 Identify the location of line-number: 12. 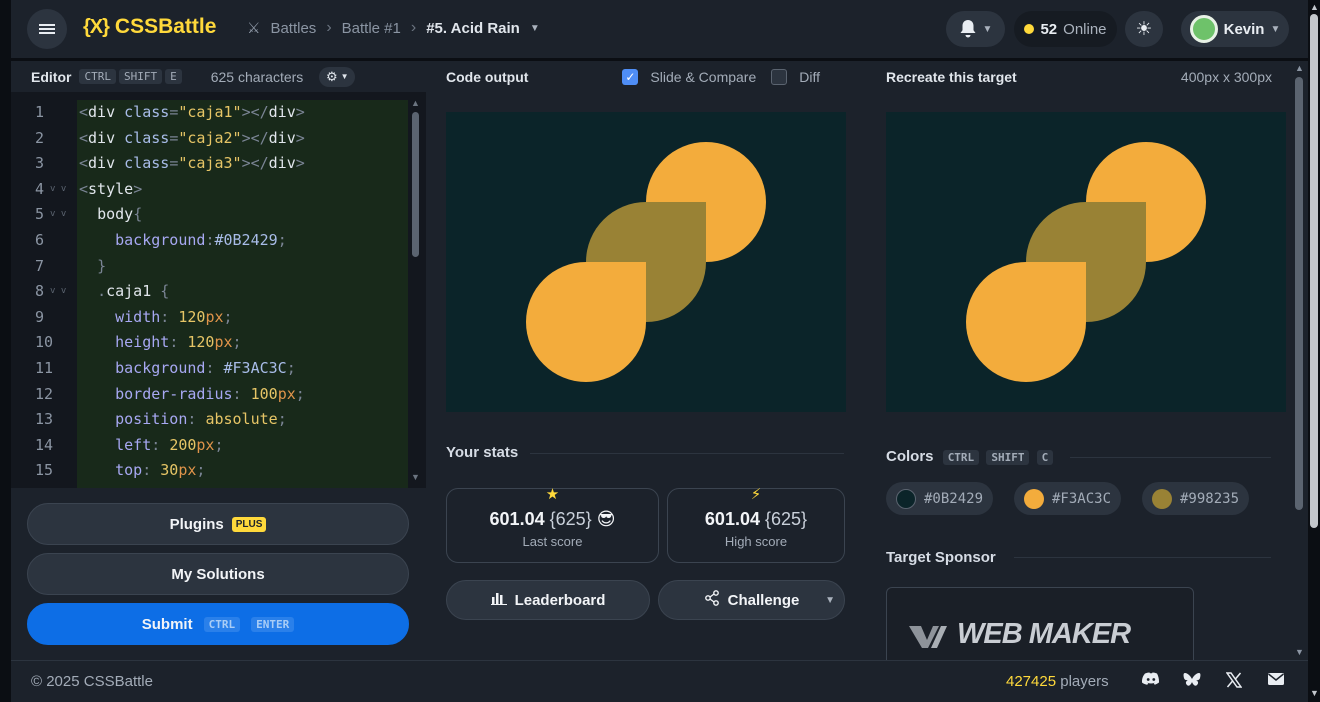
(44, 393).